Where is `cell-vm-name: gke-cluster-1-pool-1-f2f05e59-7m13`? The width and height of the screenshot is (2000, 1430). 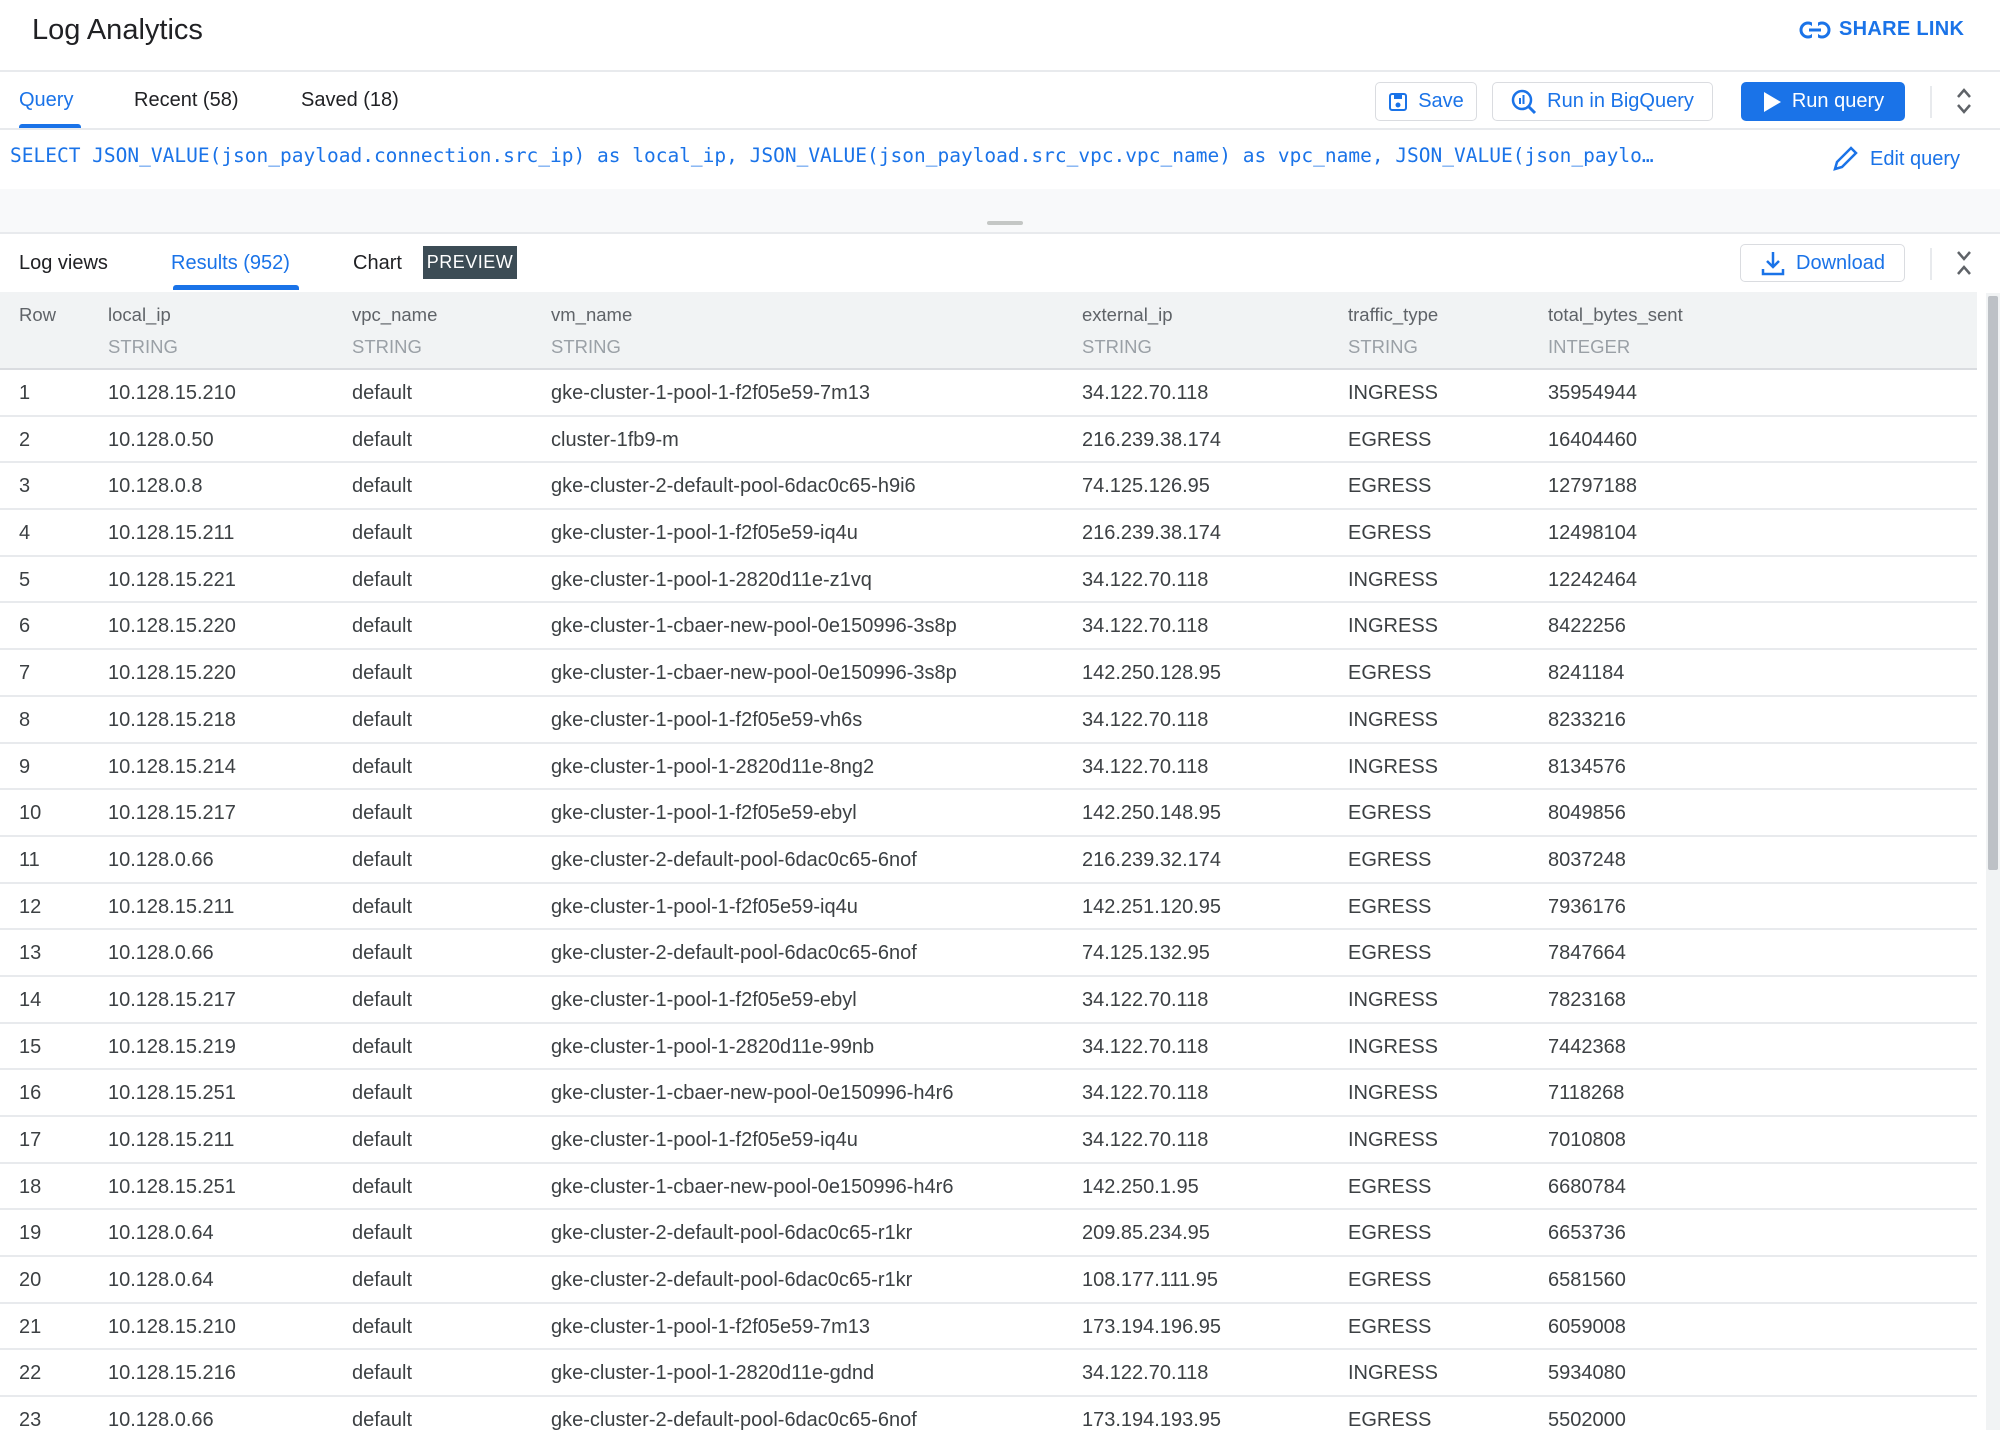
cell-vm-name: gke-cluster-1-pool-1-f2f05e59-7m13 is located at coordinates (711, 1326).